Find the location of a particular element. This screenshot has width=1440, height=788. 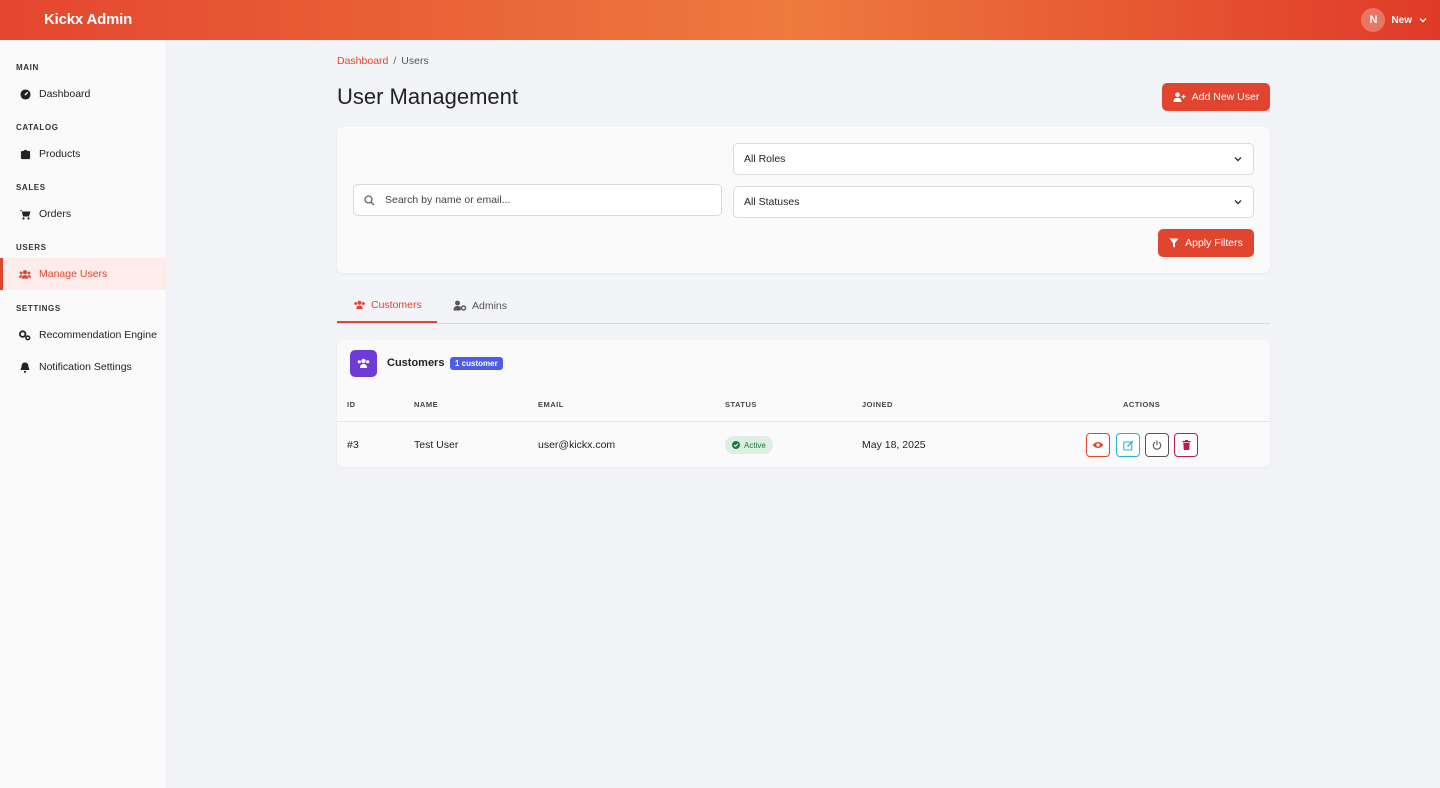

edit-user-button is located at coordinates (1128, 445).